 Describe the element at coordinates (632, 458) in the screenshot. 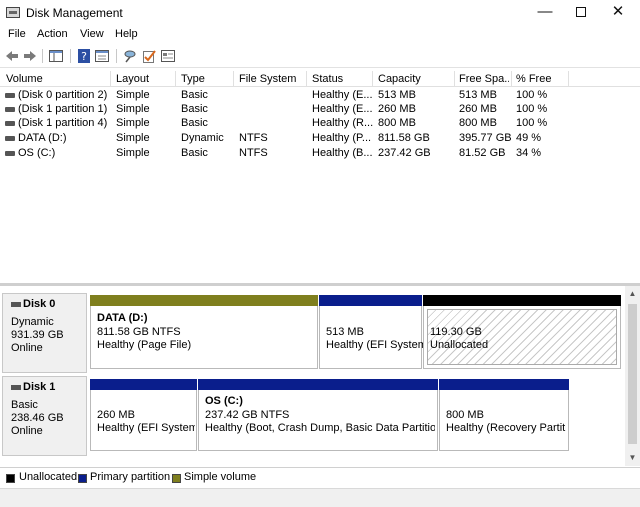

I see `scroll-down-icon: ▼` at that location.